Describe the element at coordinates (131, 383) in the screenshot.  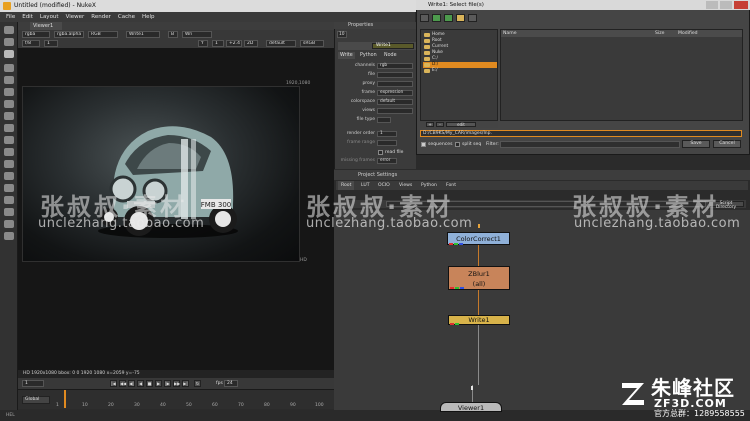
I see `step-back-button: ◀|` at that location.